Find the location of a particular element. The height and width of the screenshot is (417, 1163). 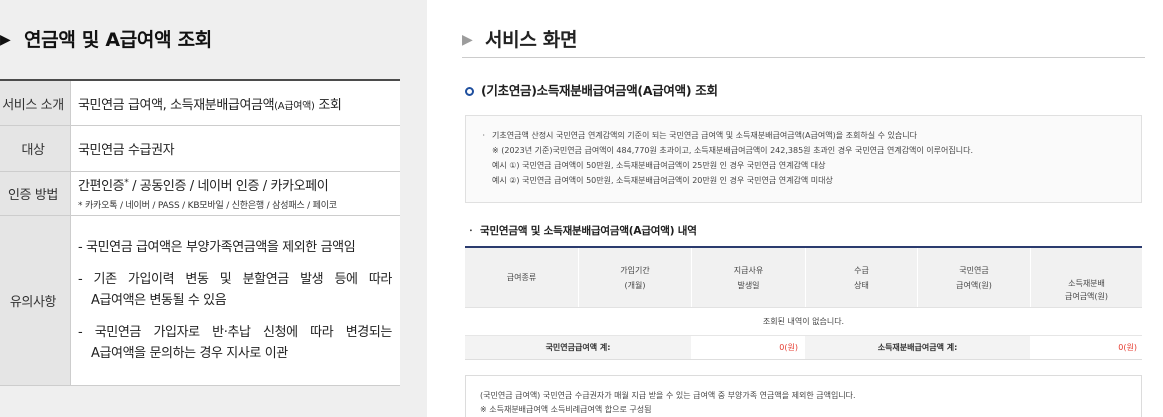

service-screen-title: ▶ 서비스 화면 is located at coordinates (520, 40).